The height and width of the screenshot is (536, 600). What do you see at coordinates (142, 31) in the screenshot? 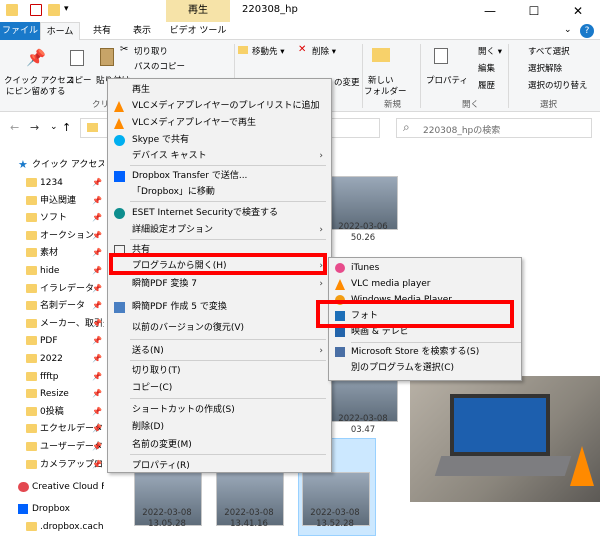
I see `tab-view: 表示` at bounding box center [142, 31].